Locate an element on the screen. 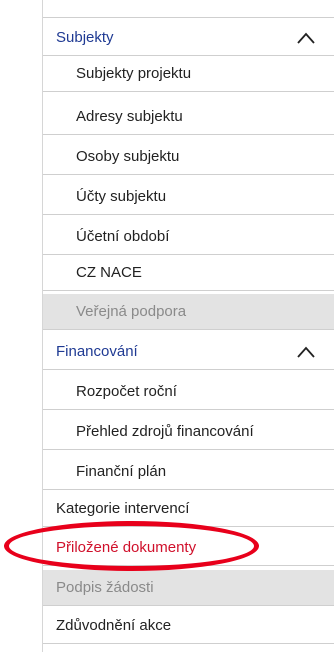 This screenshot has height=652, width=335. menu-item-subjekty-projektu: Subjekty projektu is located at coordinates (188, 74).